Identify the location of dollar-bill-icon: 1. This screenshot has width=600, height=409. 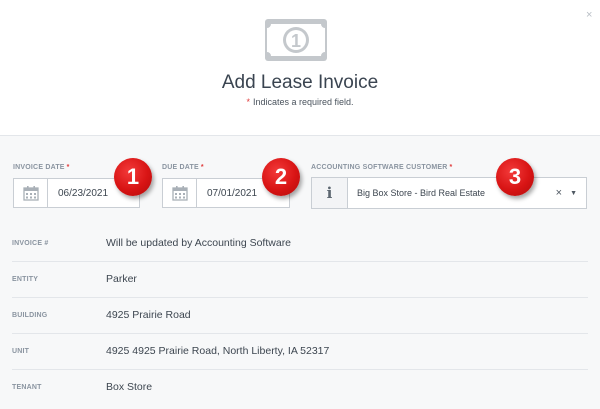
(296, 40).